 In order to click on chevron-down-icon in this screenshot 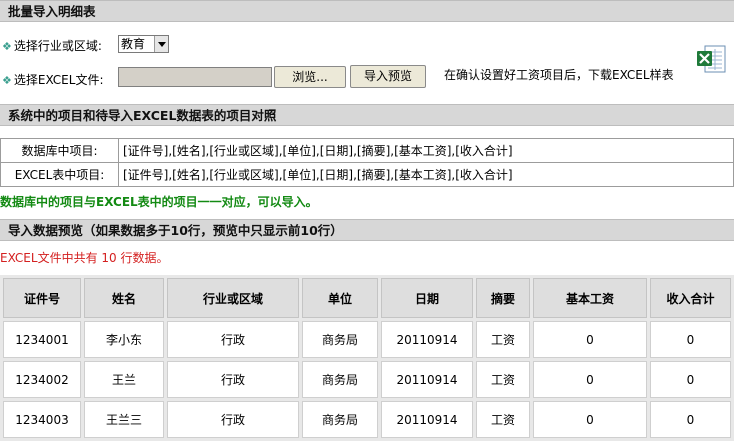, I will do `click(161, 44)`.